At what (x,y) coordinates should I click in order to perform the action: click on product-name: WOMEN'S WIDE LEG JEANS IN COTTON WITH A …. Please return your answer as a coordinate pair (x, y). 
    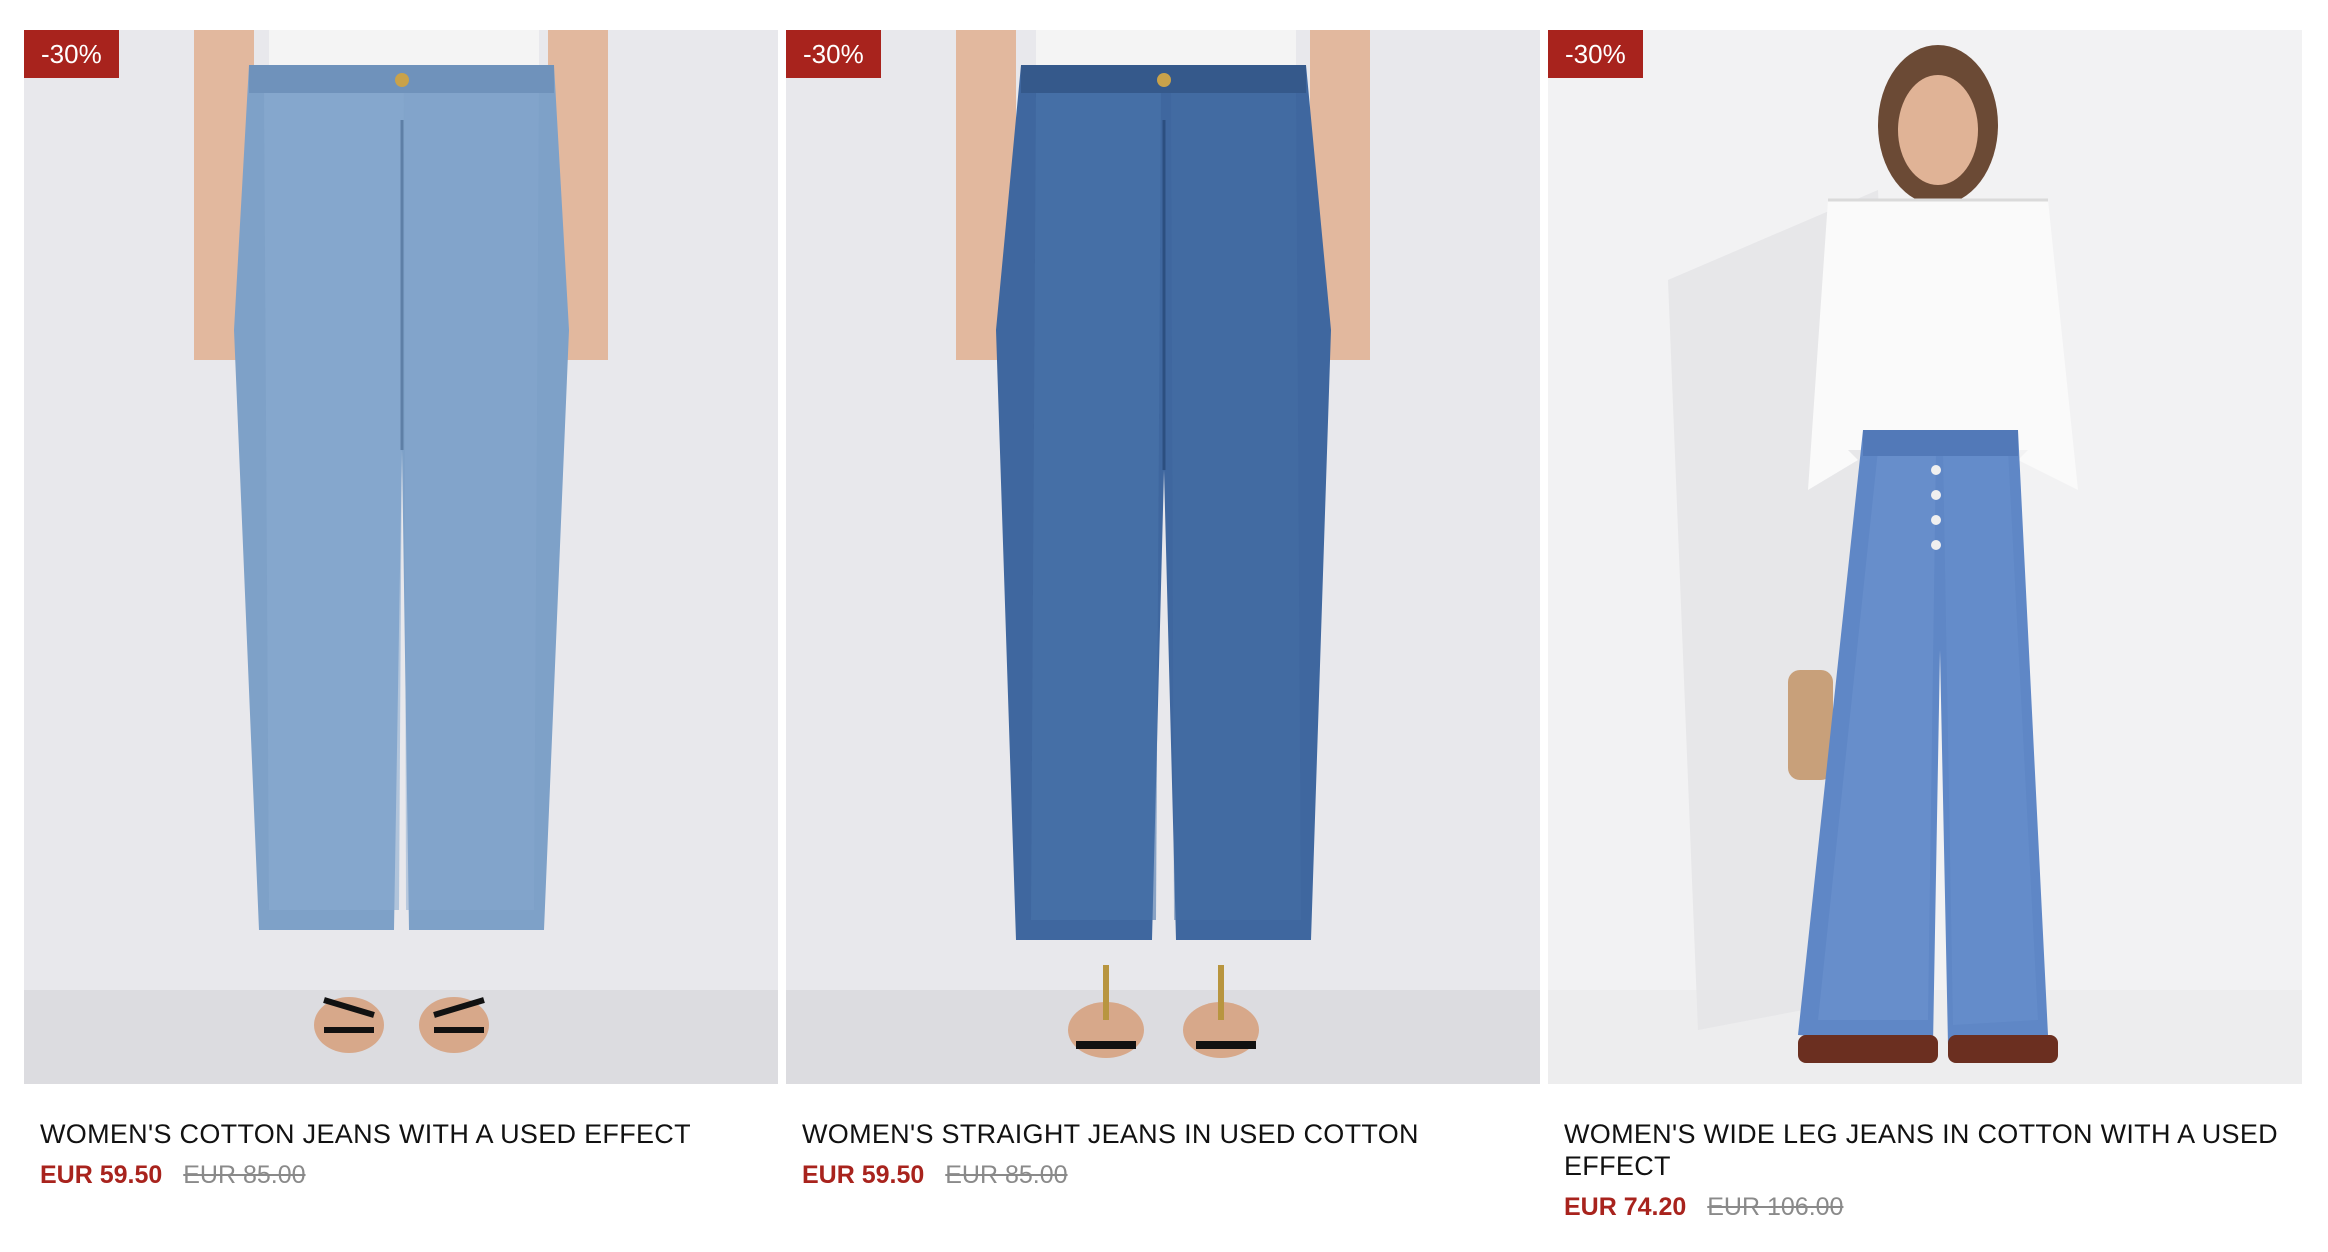
    Looking at the image, I should click on (1925, 1150).